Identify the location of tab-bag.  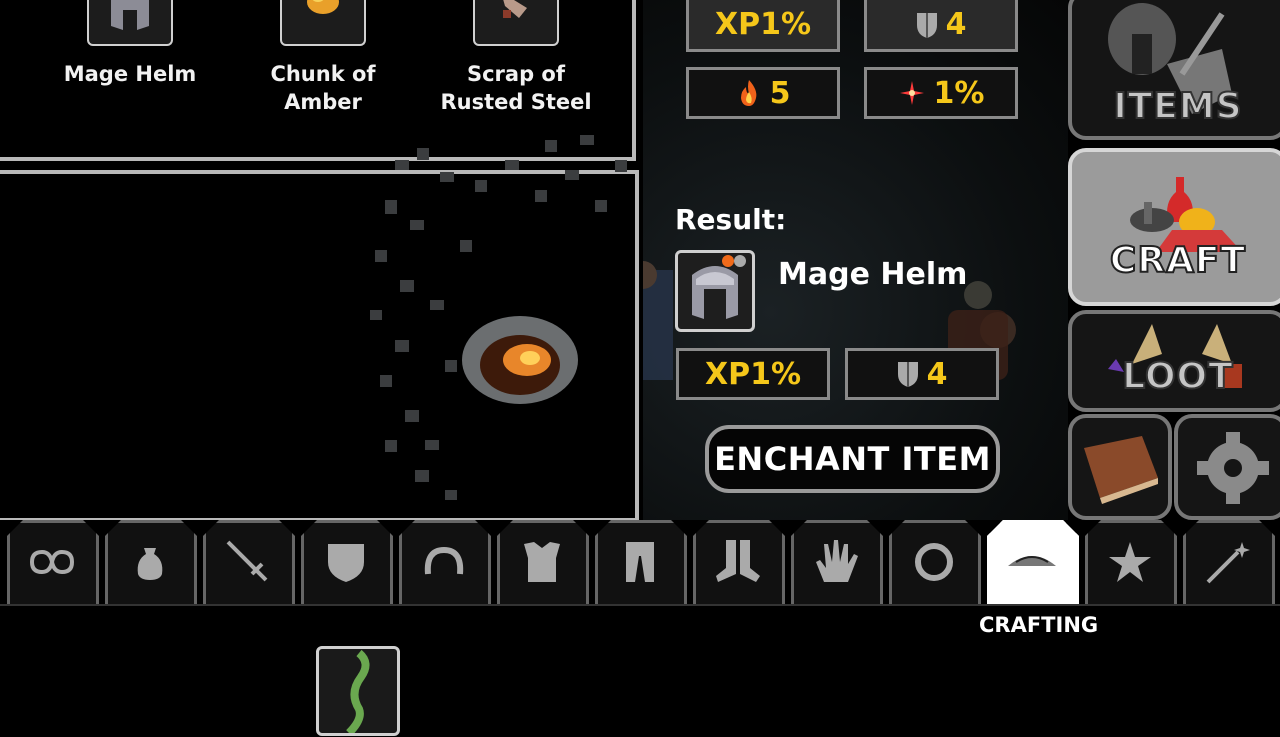
(150, 563).